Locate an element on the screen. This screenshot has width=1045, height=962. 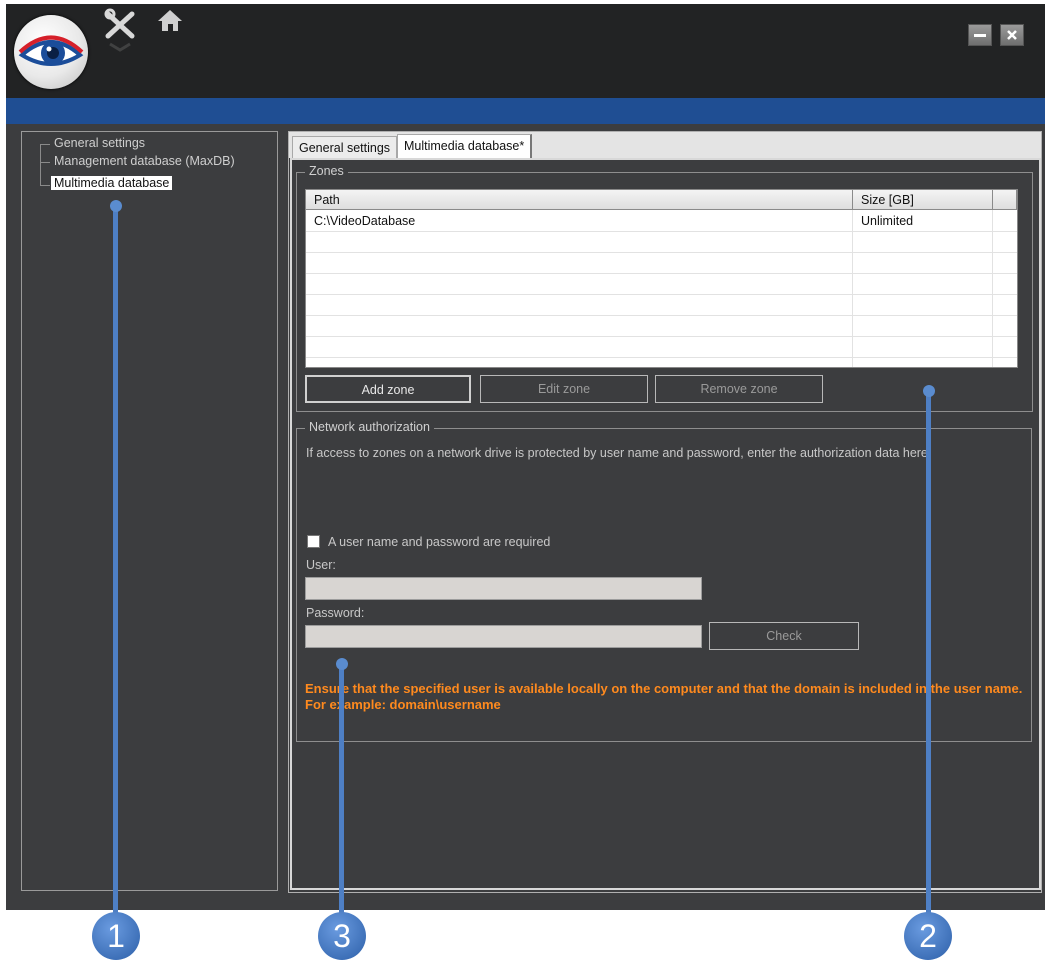
column-header-path: Path is located at coordinates (579, 200).